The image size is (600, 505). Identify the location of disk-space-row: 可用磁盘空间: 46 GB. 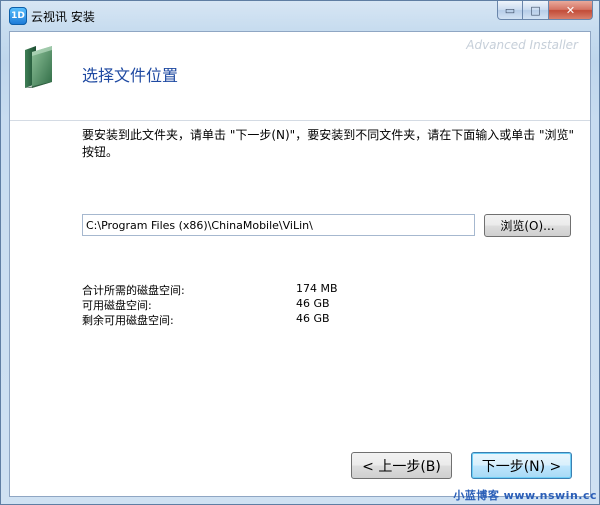
(232, 304).